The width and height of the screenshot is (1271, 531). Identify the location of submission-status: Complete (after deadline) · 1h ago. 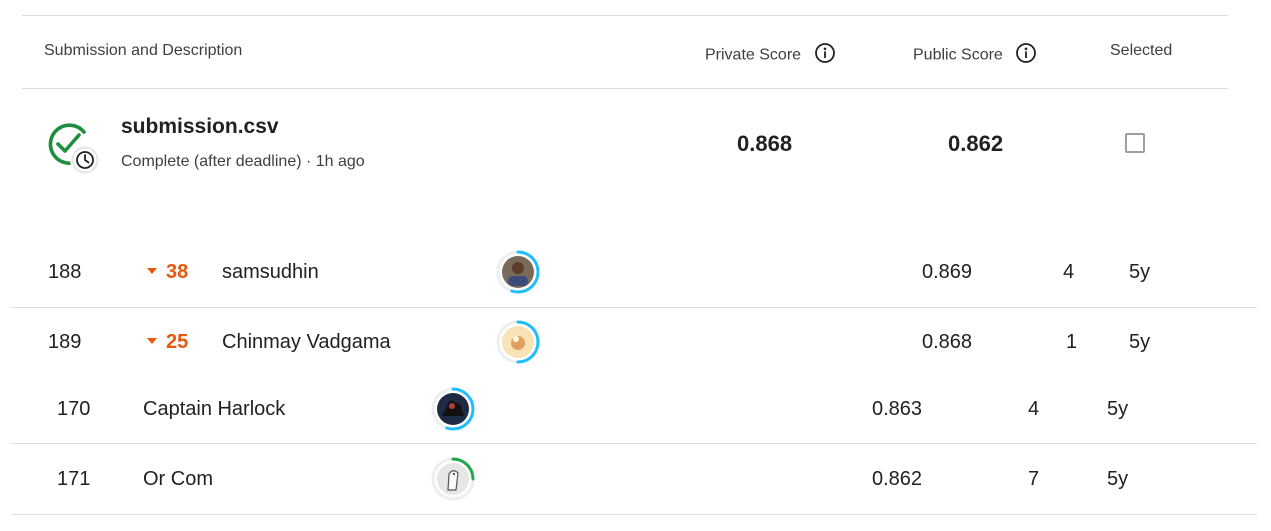
(243, 161).